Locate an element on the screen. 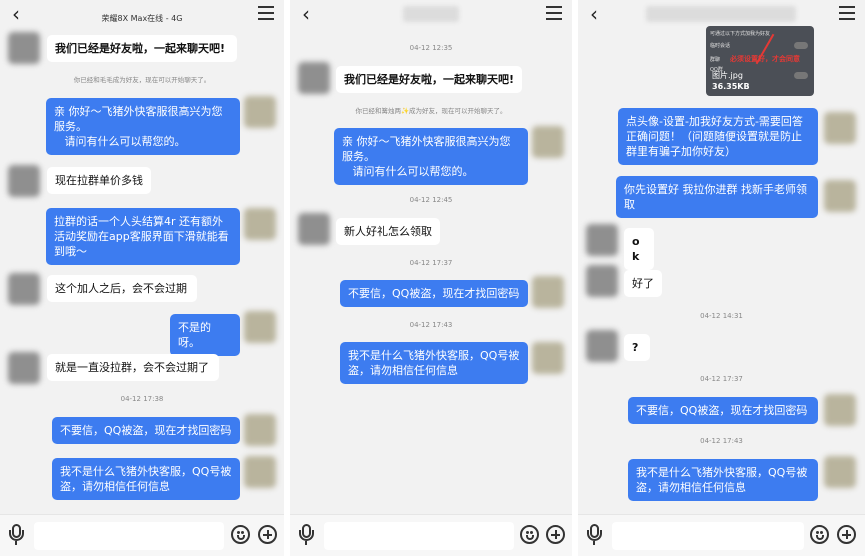 Image resolution: width=865 pixels, height=556 pixels. chat-title: 荣耀8X Max在线 - 4G is located at coordinates (142, 18).